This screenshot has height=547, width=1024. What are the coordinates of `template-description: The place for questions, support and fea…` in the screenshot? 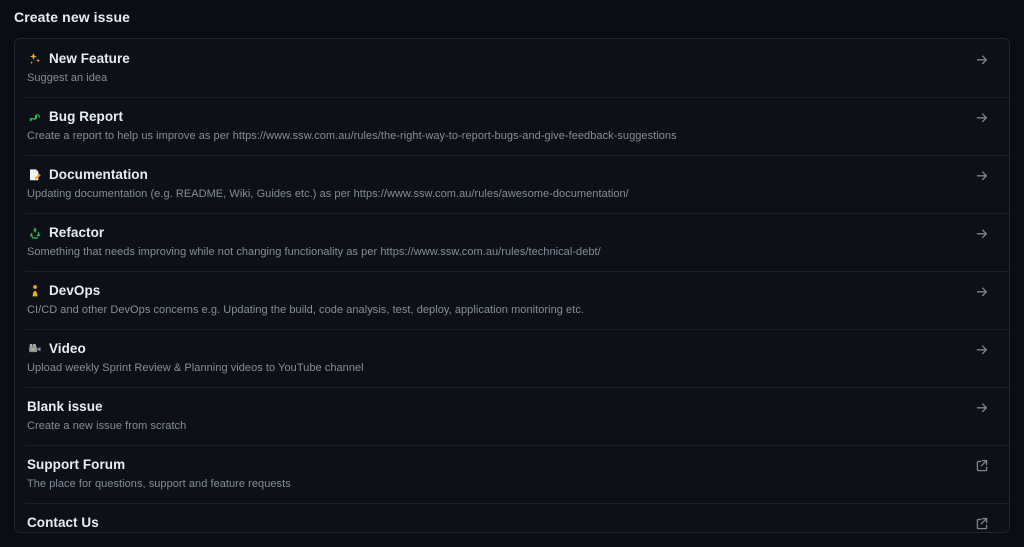 It's located at (159, 484).